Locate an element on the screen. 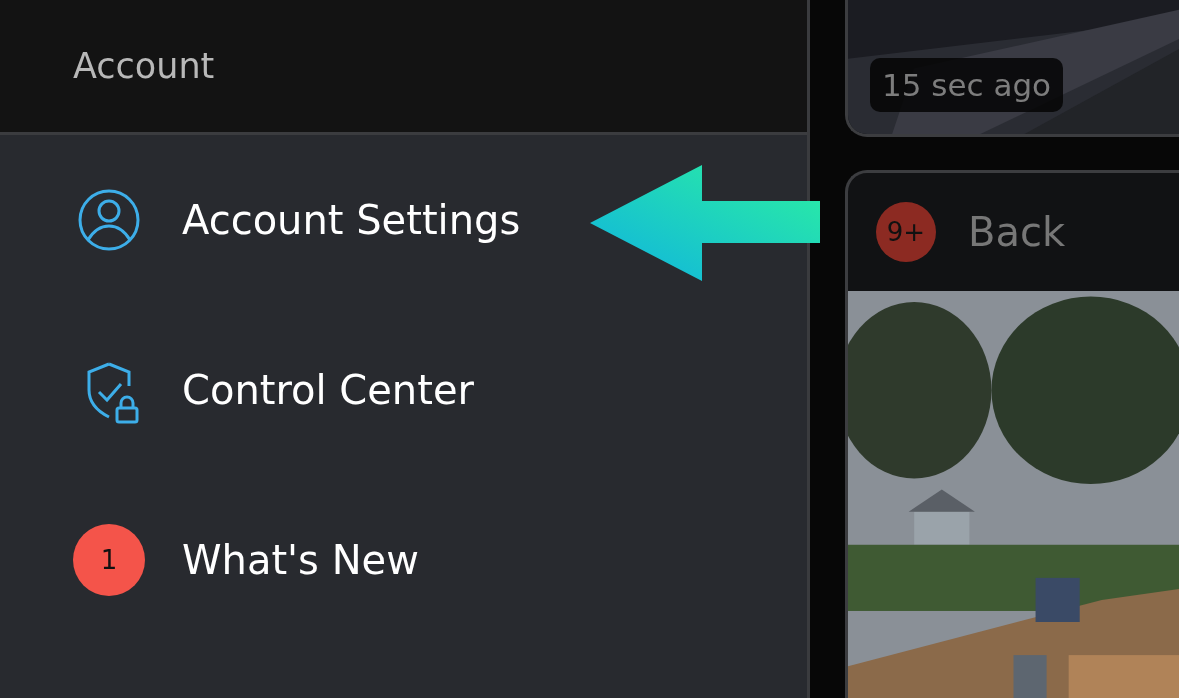 The height and width of the screenshot is (698, 1179). camera-title: Back is located at coordinates (1017, 232).